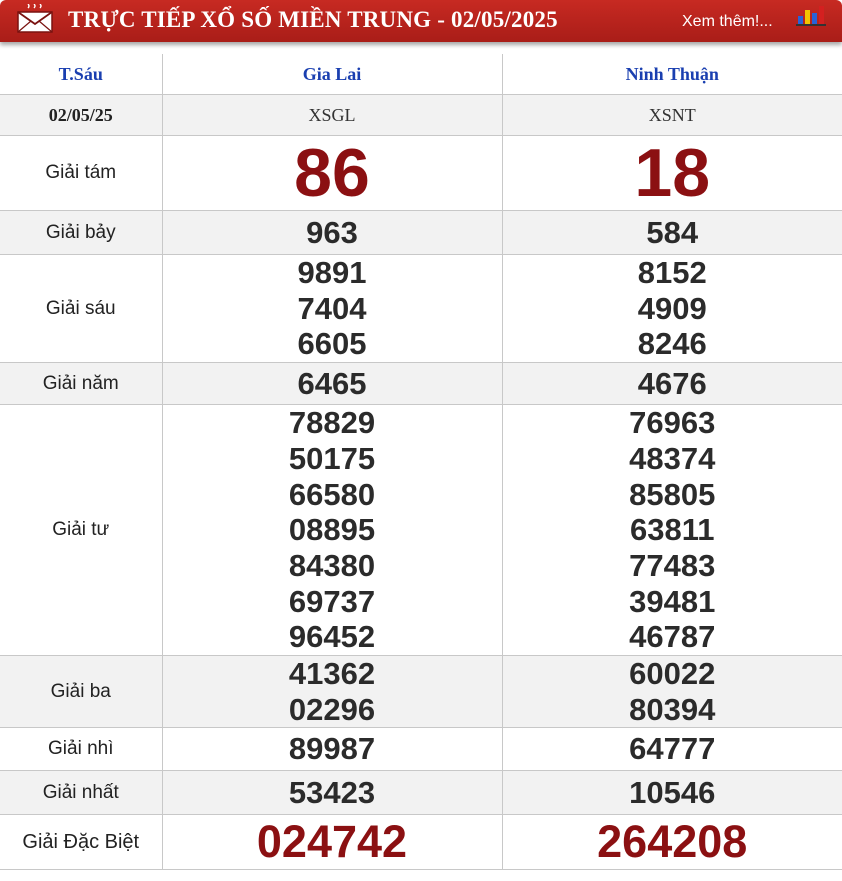  I want to click on prize-row-special: Giải Đặc Biệt 024742 264208, so click(421, 842).